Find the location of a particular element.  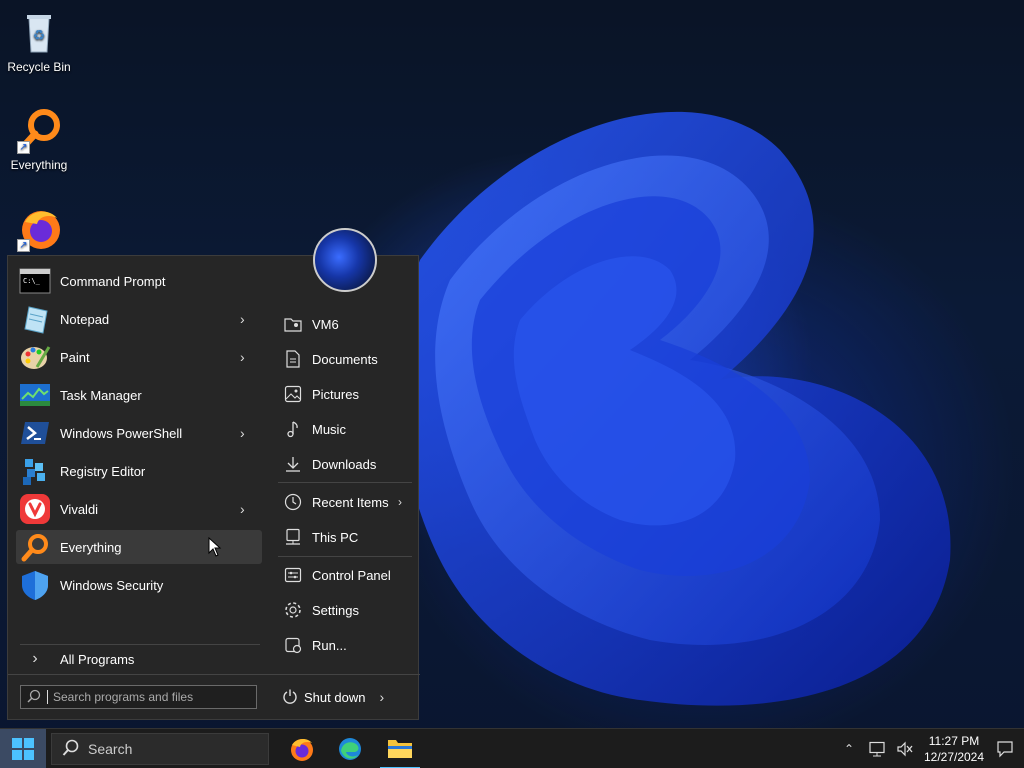

program-label: Task Manager is located at coordinates (101, 395).